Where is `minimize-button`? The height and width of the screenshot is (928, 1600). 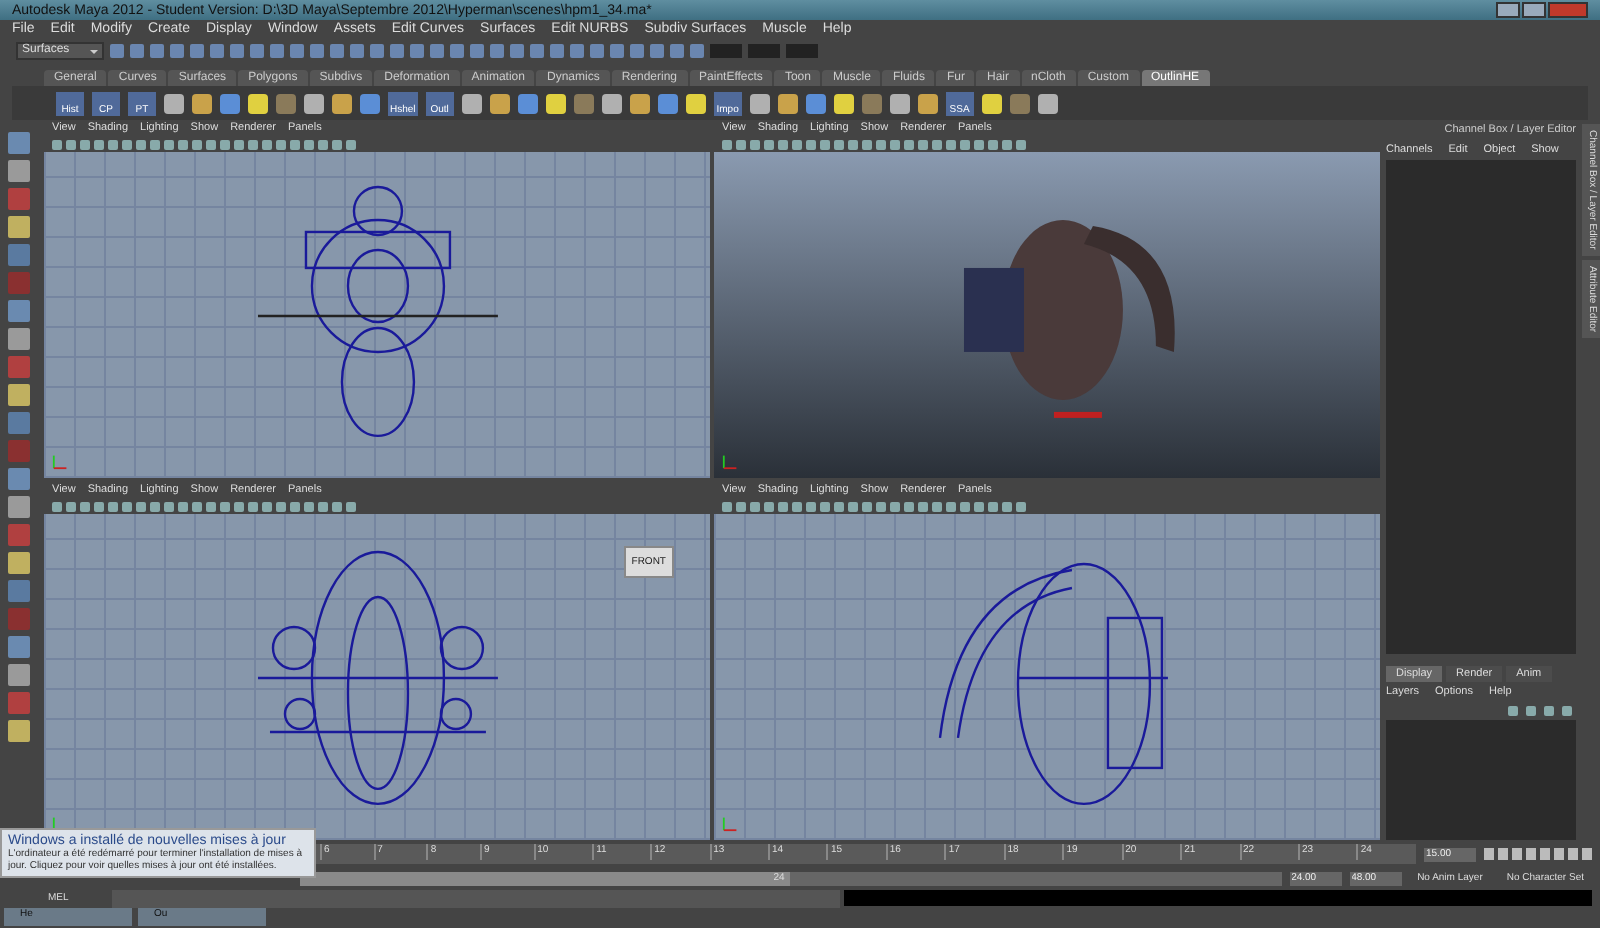 minimize-button is located at coordinates (1508, 10).